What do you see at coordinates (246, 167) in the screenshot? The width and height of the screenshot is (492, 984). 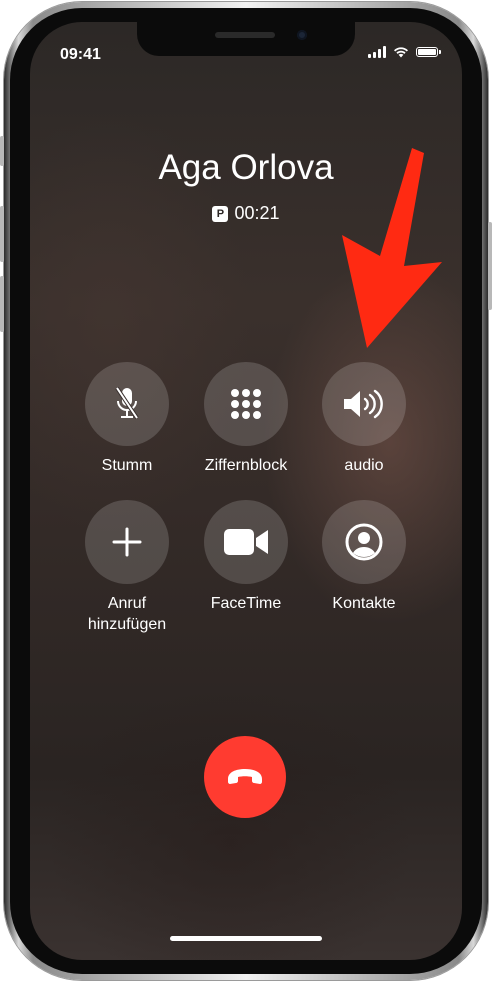 I see `caller-name: Aga Orlova` at bounding box center [246, 167].